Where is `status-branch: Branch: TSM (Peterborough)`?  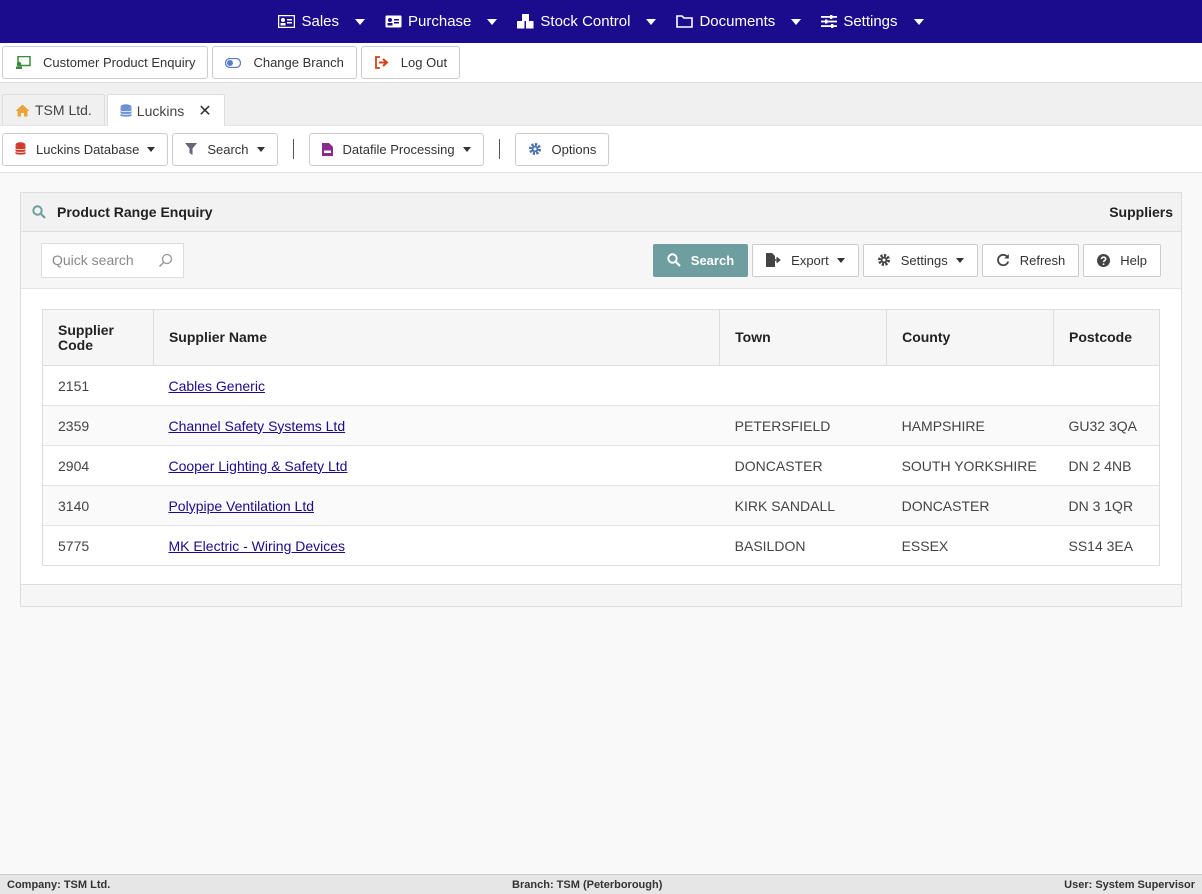
status-branch: Branch: TSM (Peterborough) is located at coordinates (587, 884).